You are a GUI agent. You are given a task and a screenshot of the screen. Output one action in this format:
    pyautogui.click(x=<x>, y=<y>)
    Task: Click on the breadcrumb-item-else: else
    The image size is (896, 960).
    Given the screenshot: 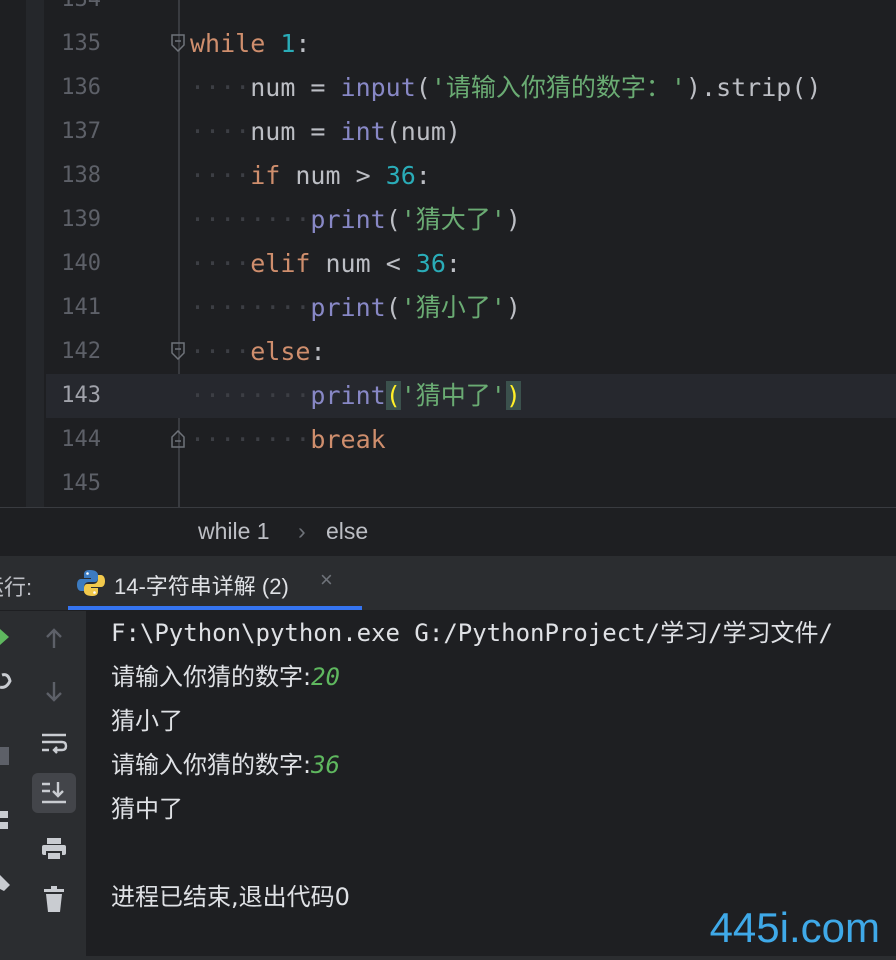 What is the action you would take?
    pyautogui.click(x=347, y=531)
    